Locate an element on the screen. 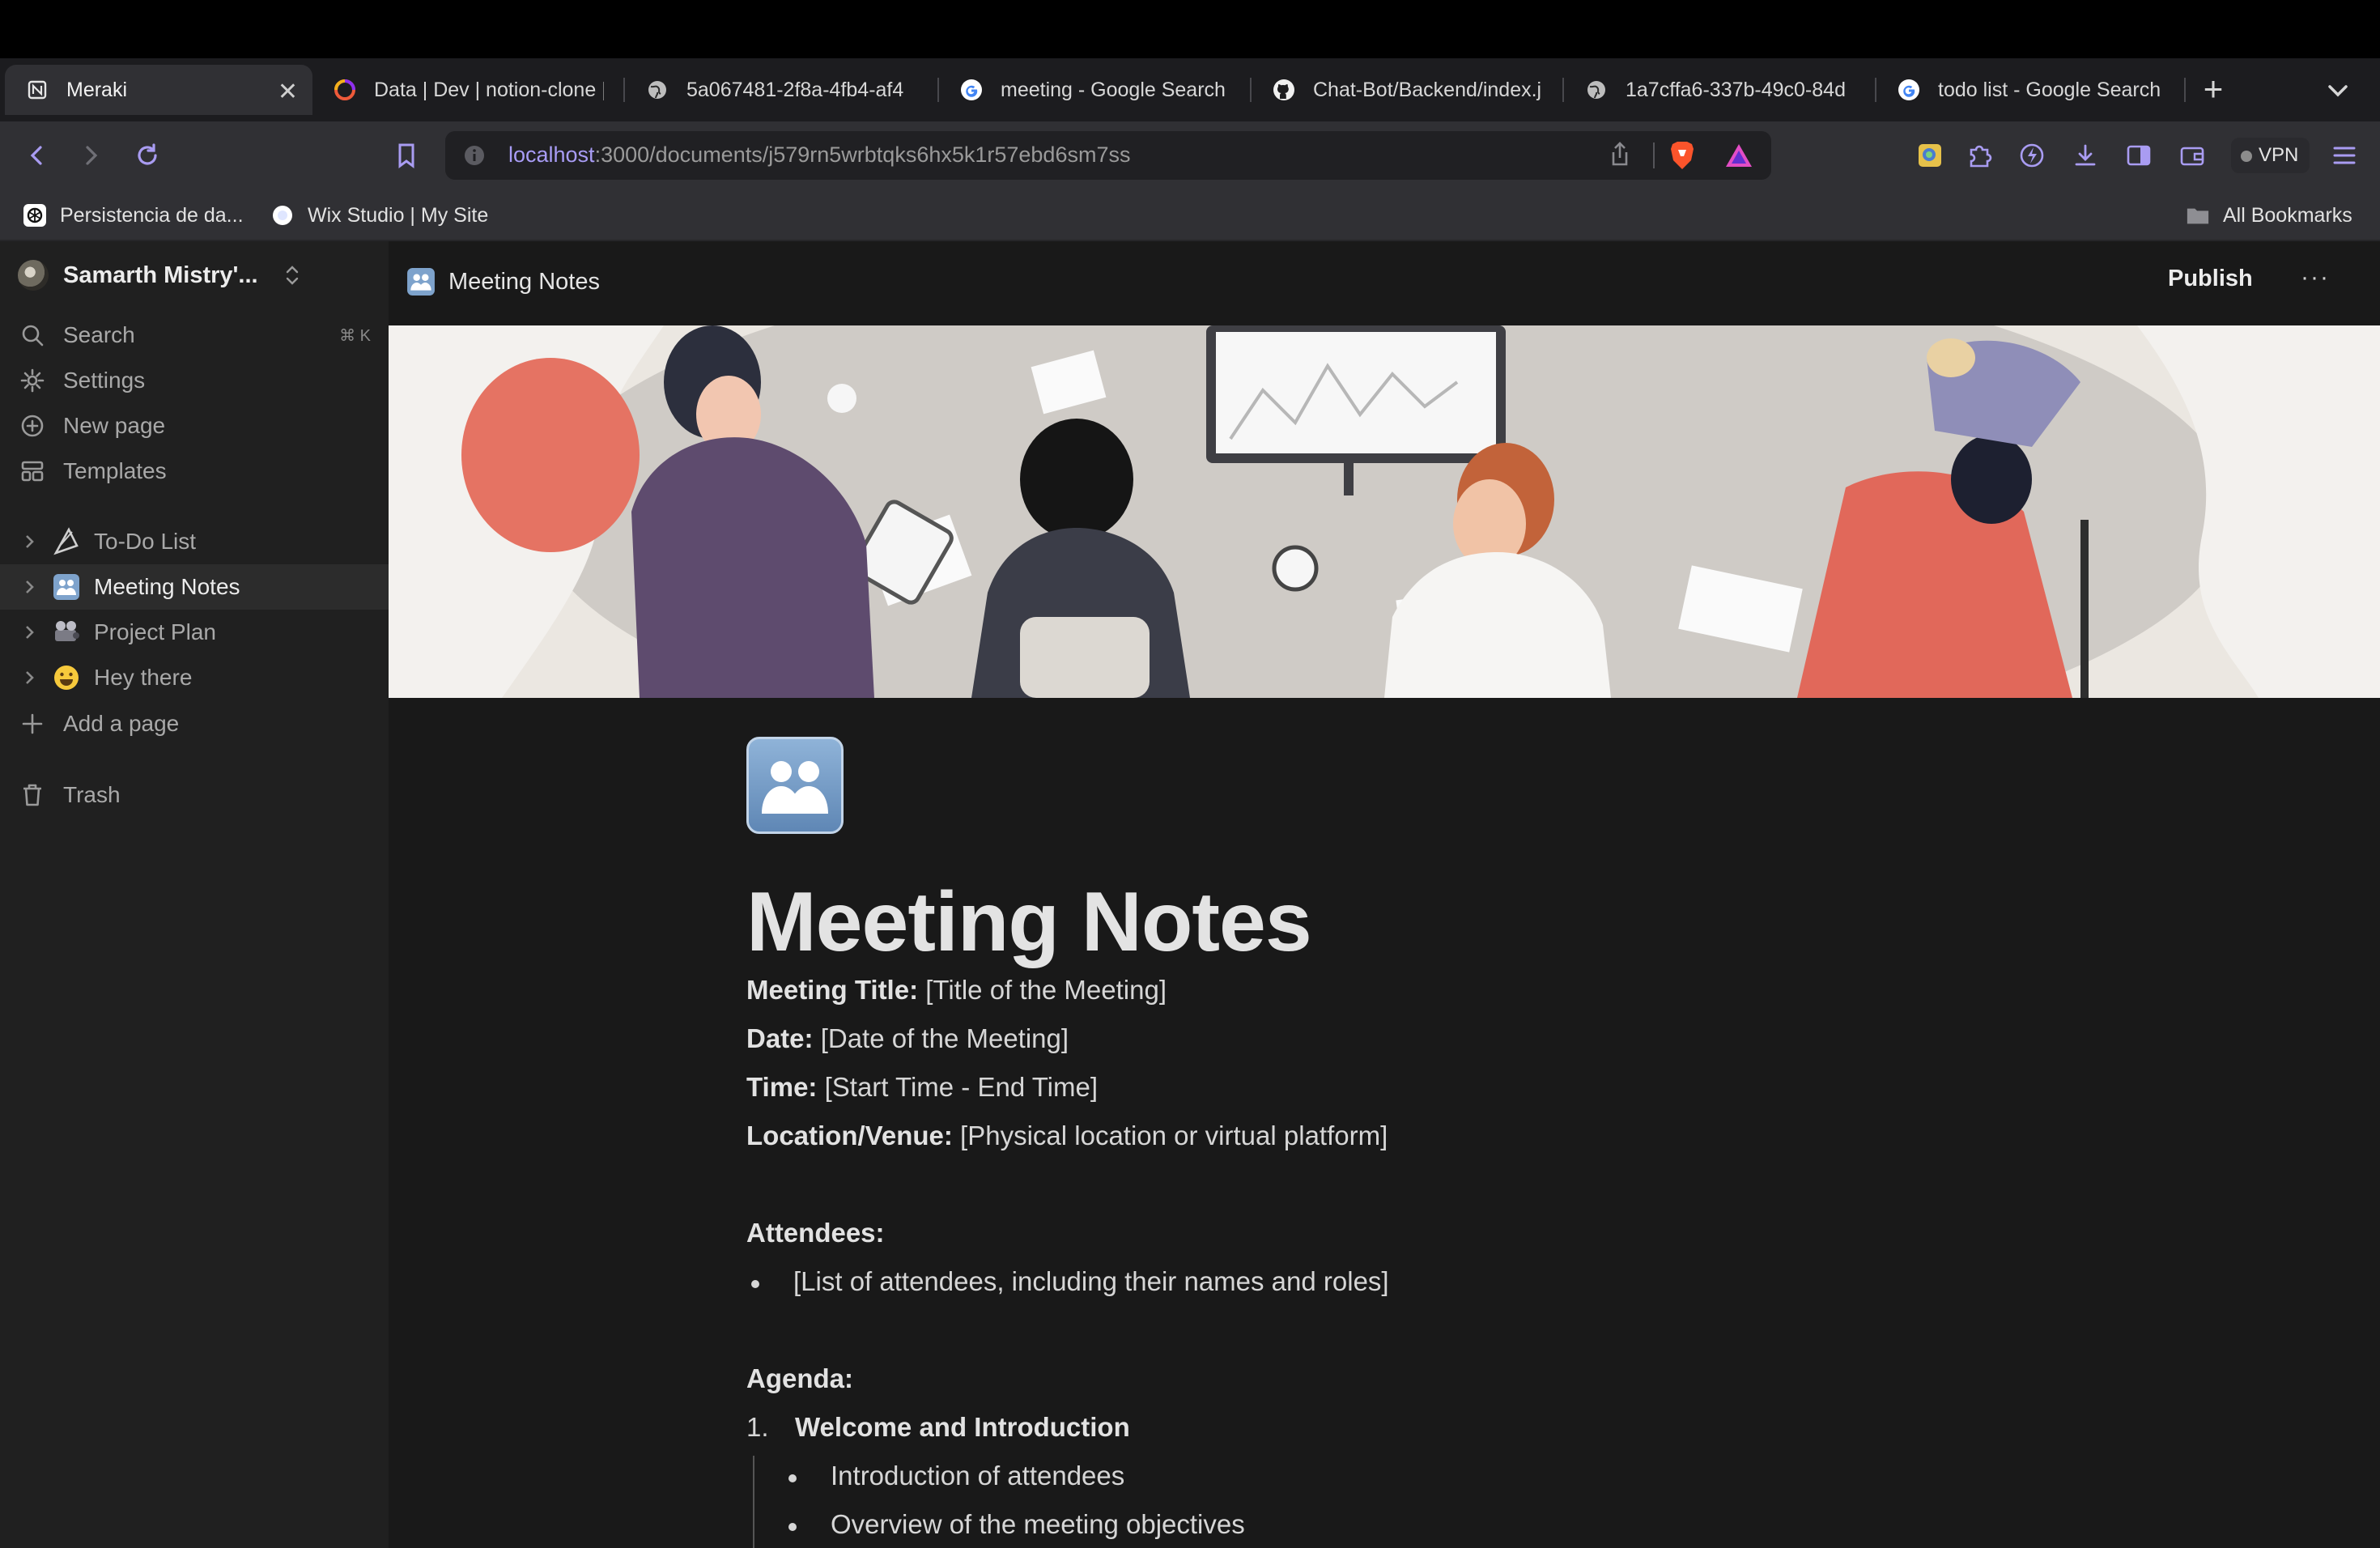  sidebar-item-to-do-list: To-Do List is located at coordinates (195, 541).